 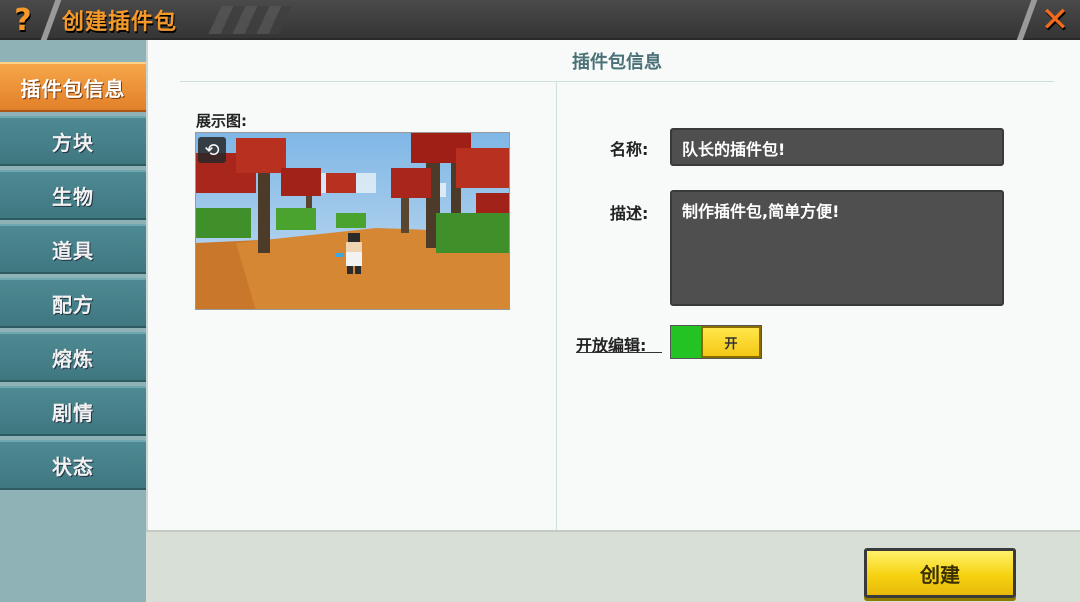 I want to click on title-bar: ? 创建插件包 ✕, so click(x=540, y=20).